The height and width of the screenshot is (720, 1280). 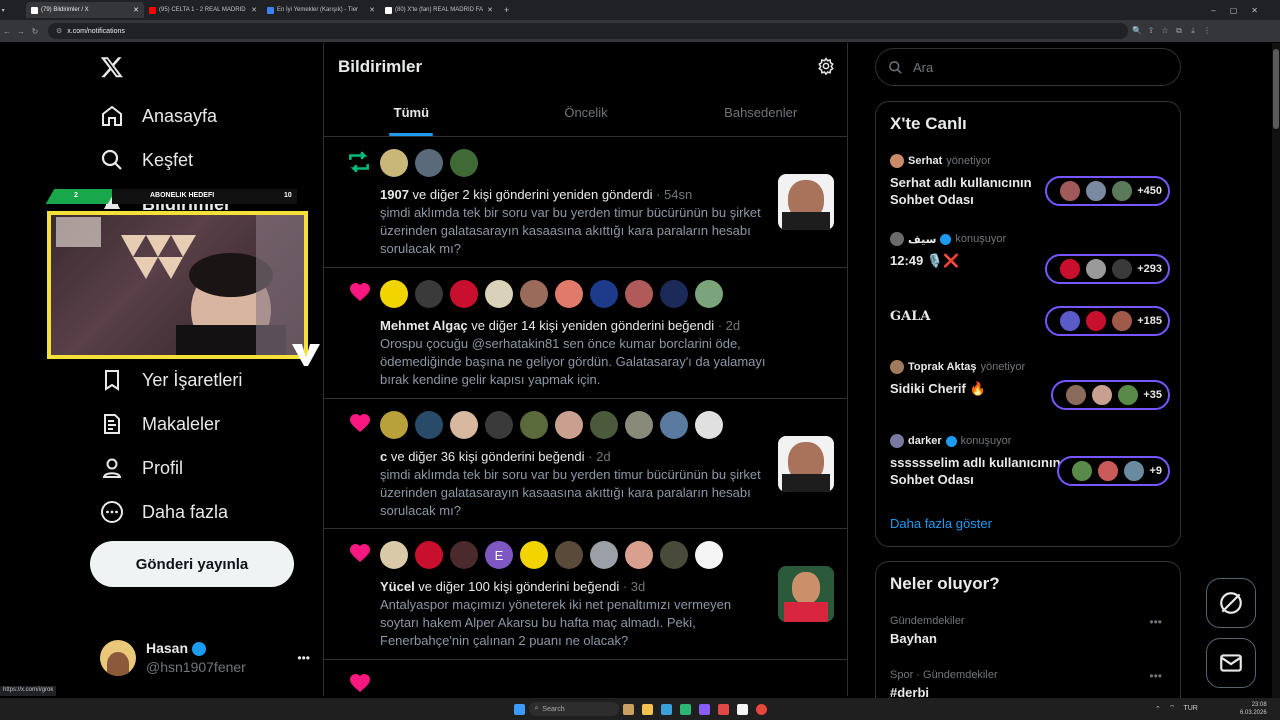 What do you see at coordinates (112, 69) in the screenshot?
I see `x-logo` at bounding box center [112, 69].